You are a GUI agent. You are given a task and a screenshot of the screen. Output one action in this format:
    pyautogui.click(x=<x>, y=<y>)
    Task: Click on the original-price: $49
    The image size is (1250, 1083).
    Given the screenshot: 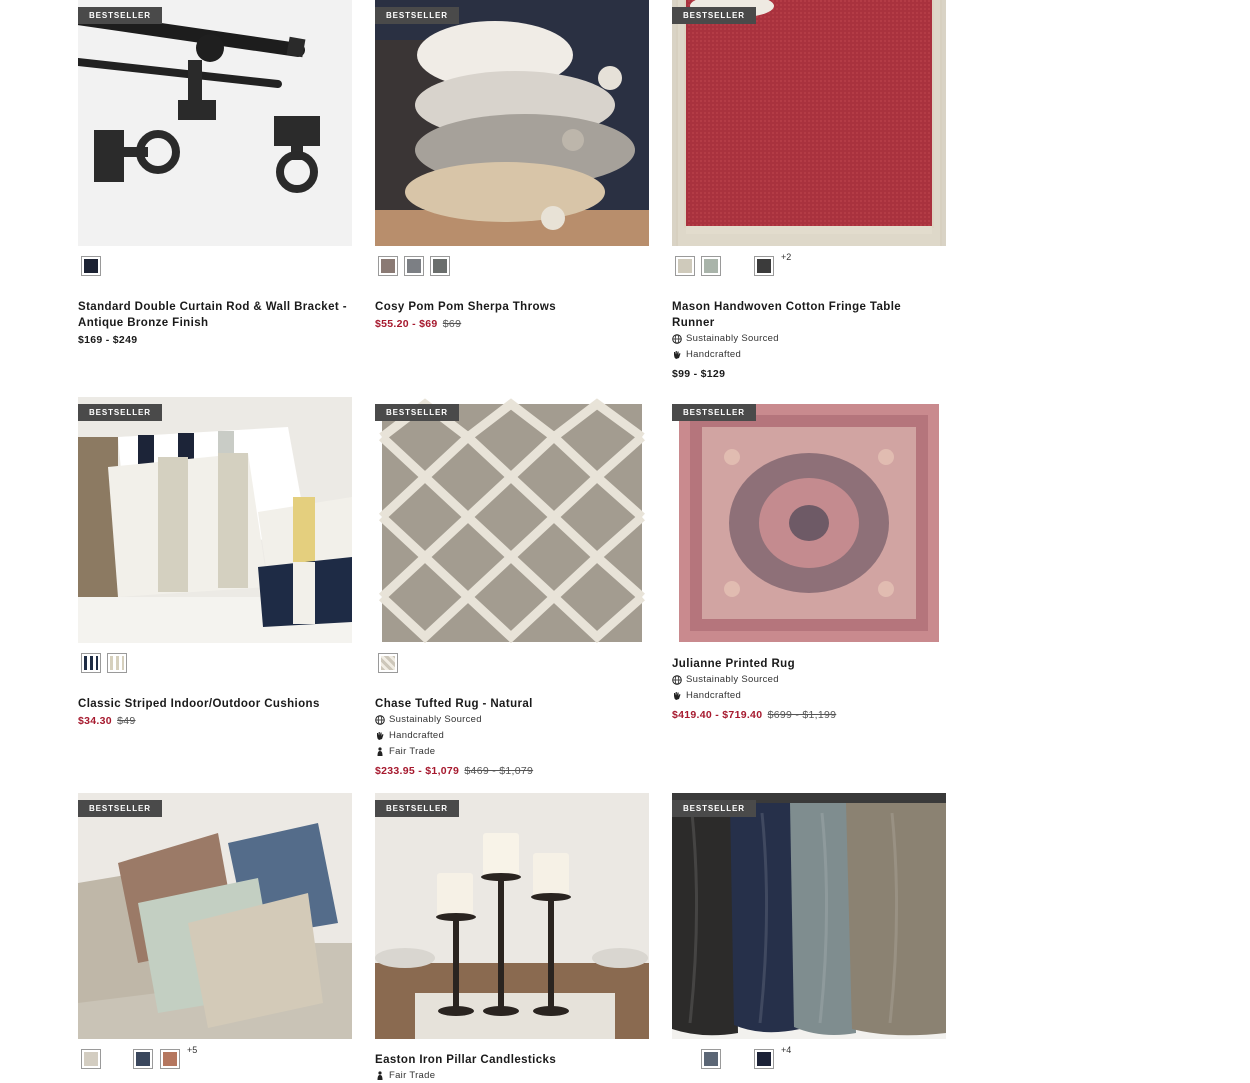 What is the action you would take?
    pyautogui.click(x=126, y=721)
    